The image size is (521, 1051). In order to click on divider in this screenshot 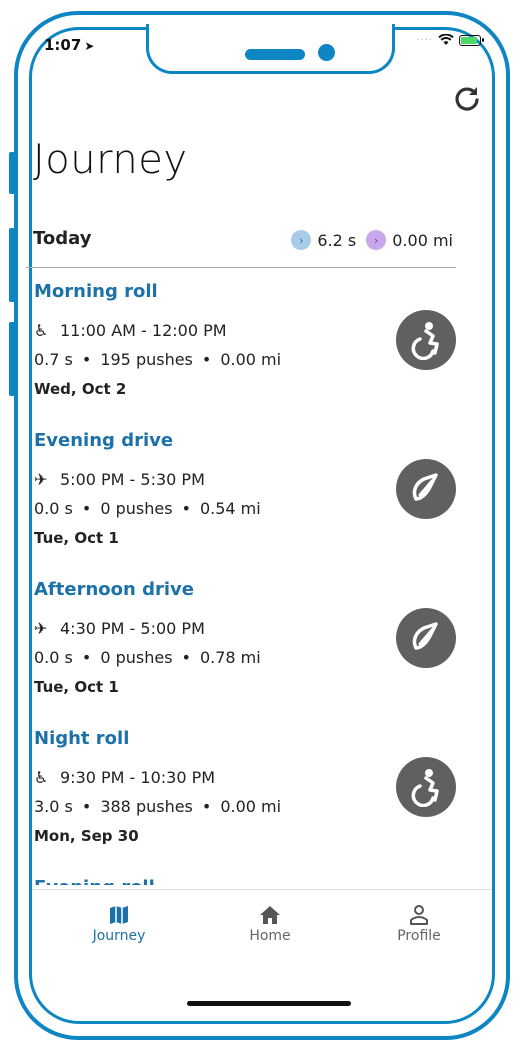, I will do `click(241, 267)`.